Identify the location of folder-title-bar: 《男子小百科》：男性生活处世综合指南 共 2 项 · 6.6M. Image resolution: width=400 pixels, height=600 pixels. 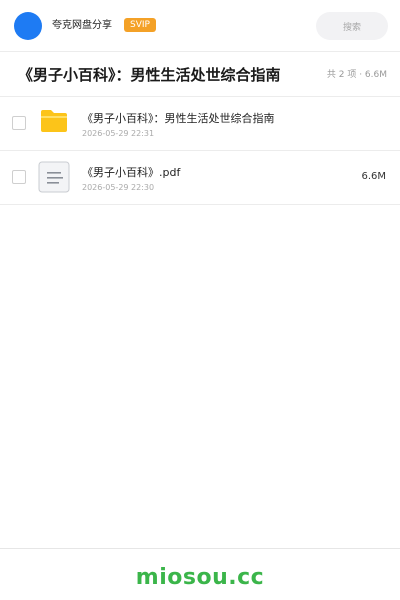
(200, 74).